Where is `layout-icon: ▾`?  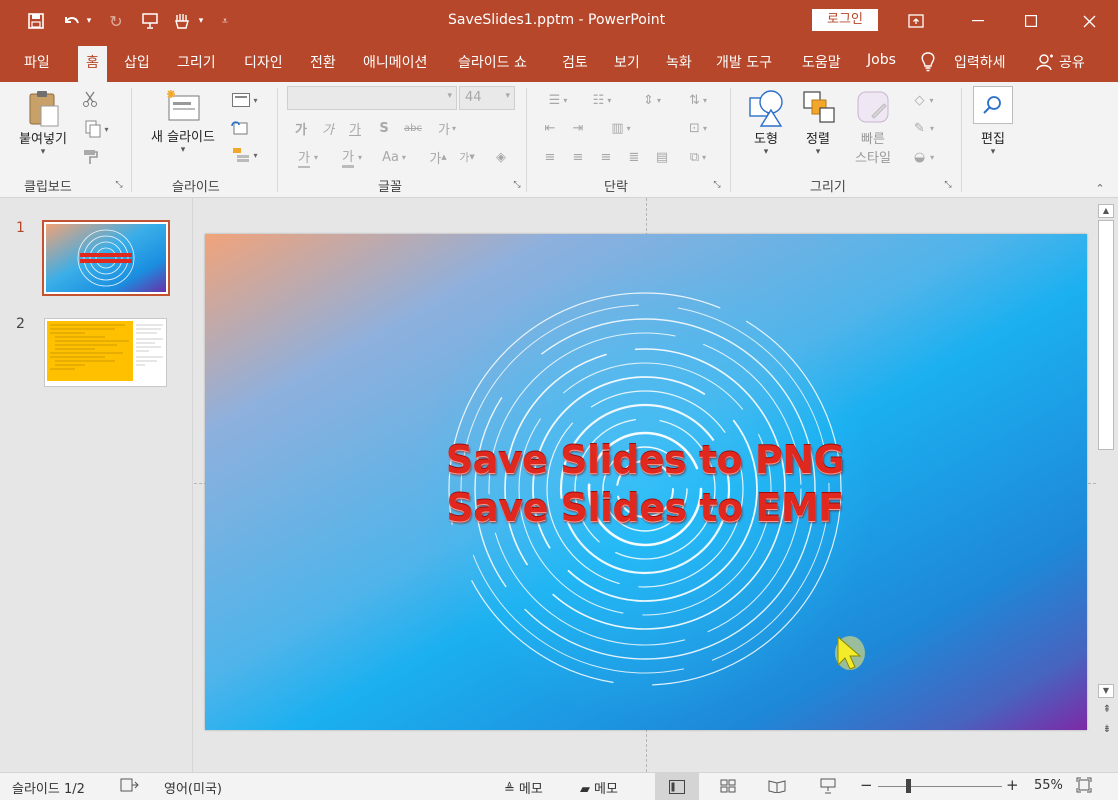
layout-icon: ▾ is located at coordinates (245, 100).